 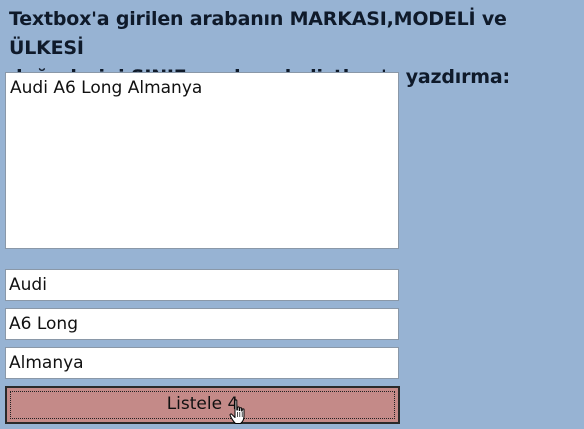 I want to click on model-textbox, so click(x=202, y=324).